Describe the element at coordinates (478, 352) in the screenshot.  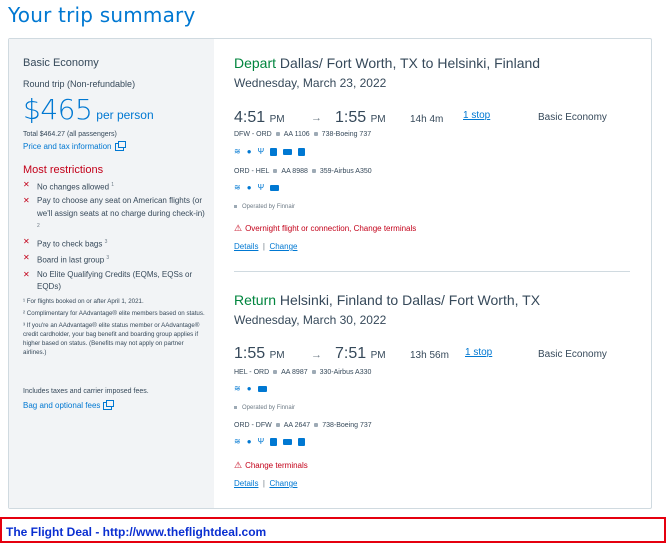
I see `return-stops-link: 1 stop` at that location.